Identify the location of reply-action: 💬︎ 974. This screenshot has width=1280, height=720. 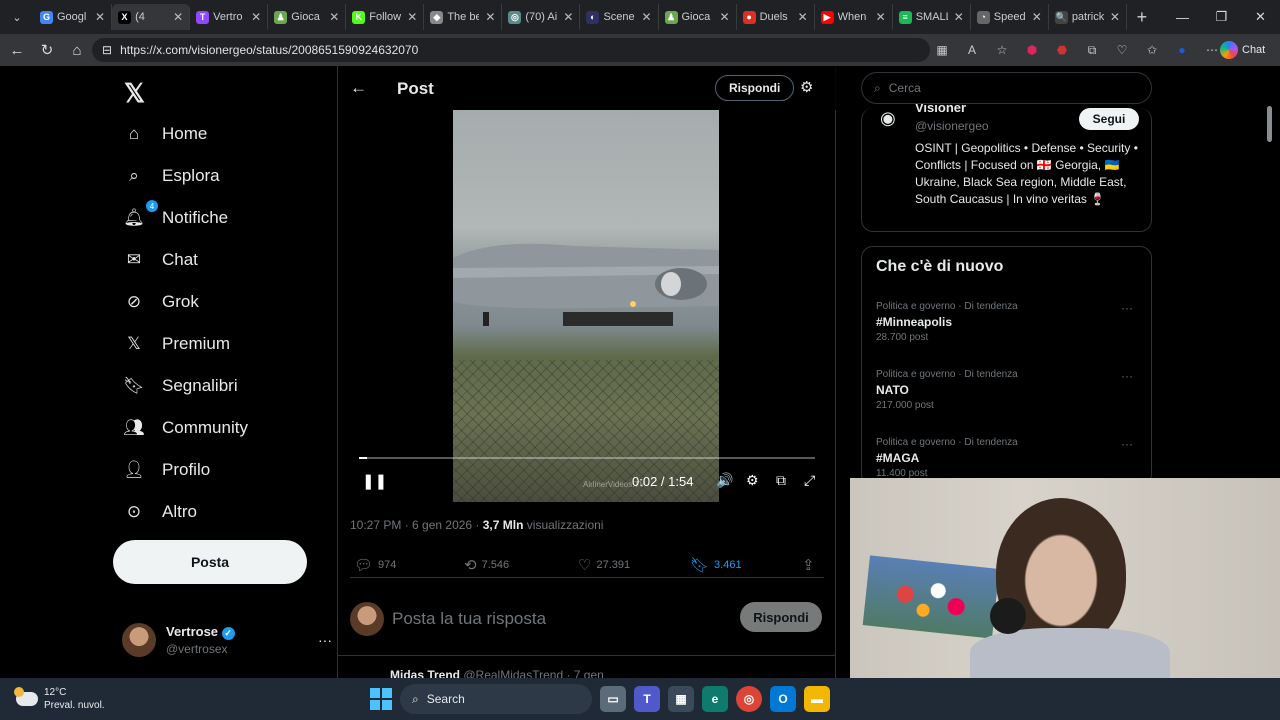
(375, 565).